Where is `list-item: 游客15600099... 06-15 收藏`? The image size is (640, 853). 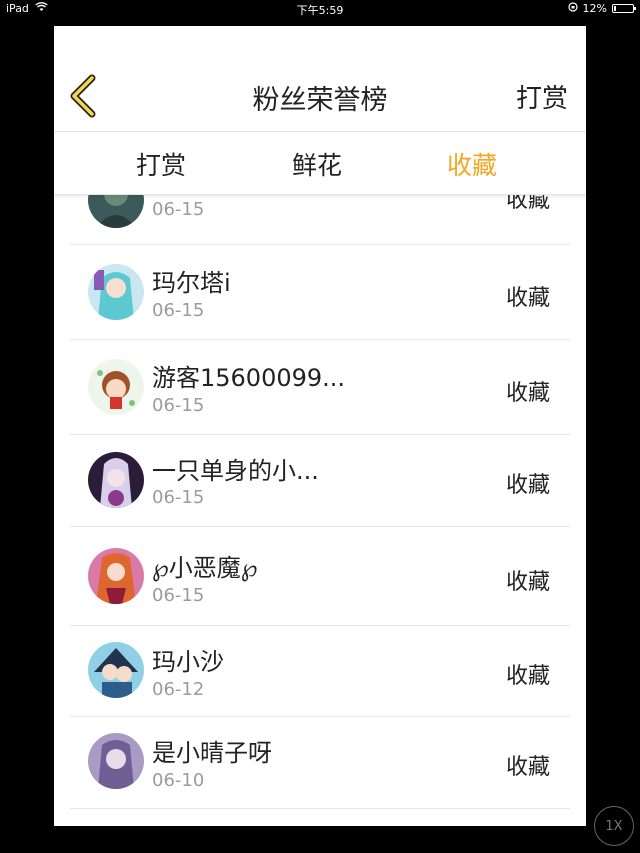
list-item: 游客15600099... 06-15 收藏 is located at coordinates (320, 387).